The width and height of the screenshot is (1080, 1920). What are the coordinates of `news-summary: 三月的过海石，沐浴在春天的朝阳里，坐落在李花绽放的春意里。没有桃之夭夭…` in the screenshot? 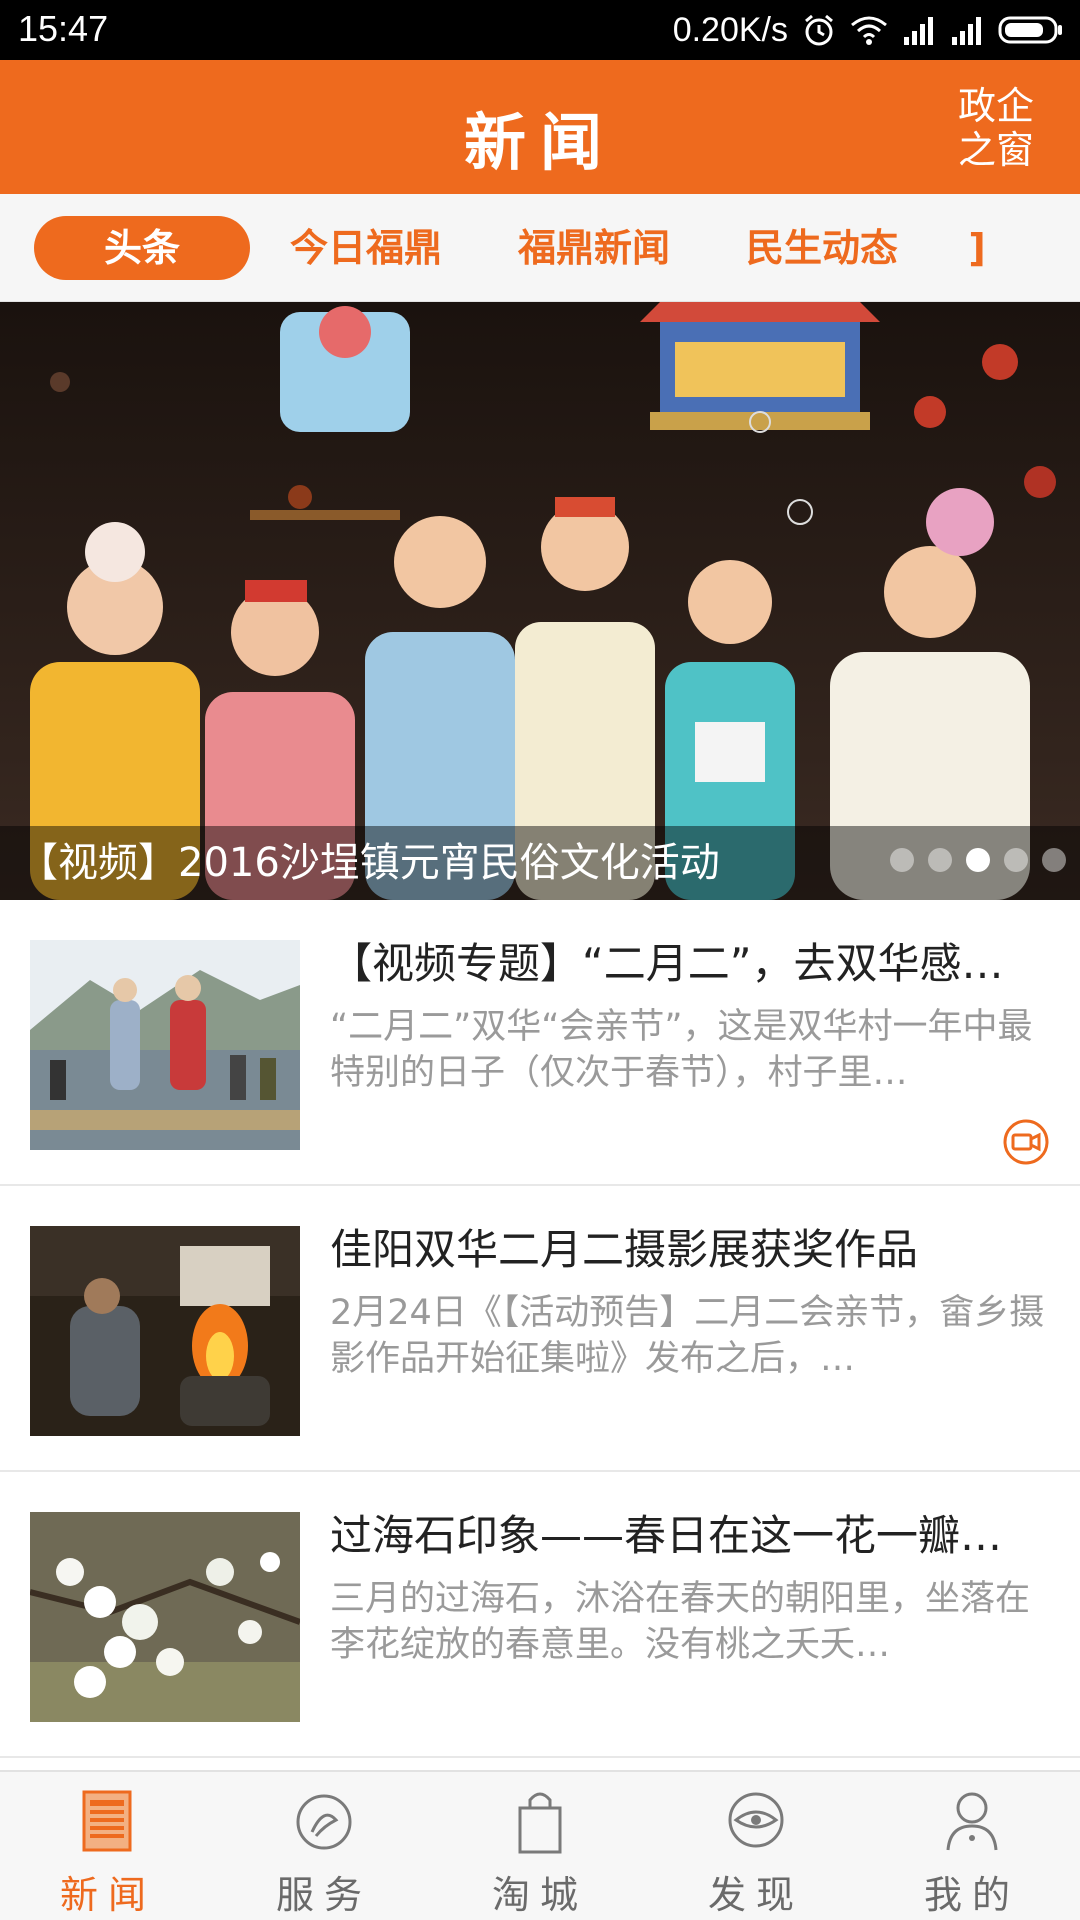 It's located at (680, 1622).